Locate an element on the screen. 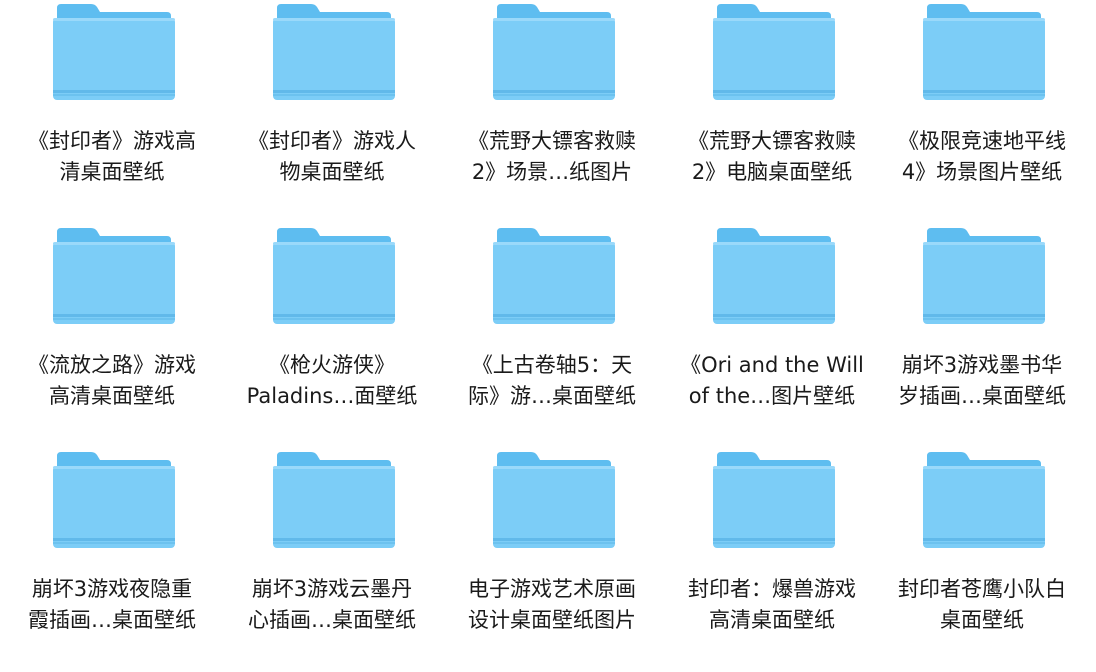  folder-label-line2: 物桌面壁纸 is located at coordinates (332, 172).